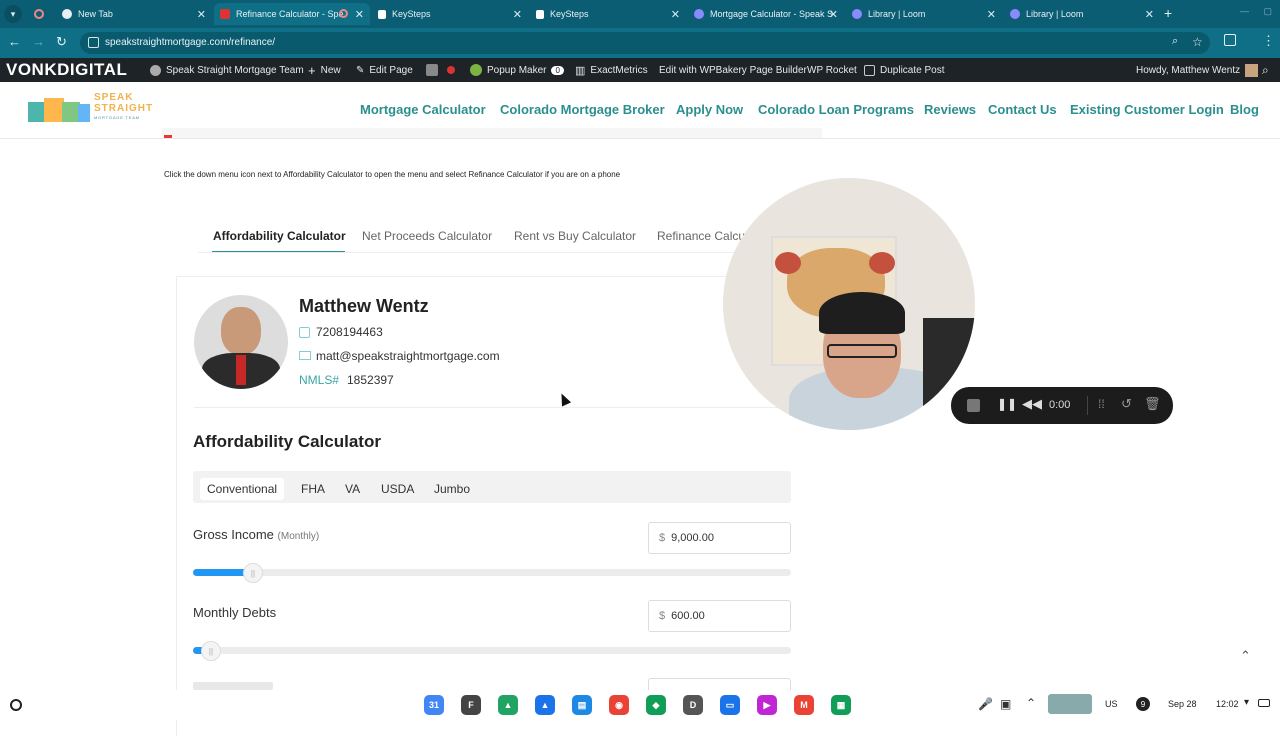  Describe the element at coordinates (233, 534) in the screenshot. I see `gross-income-label-text: Gross Income` at that location.